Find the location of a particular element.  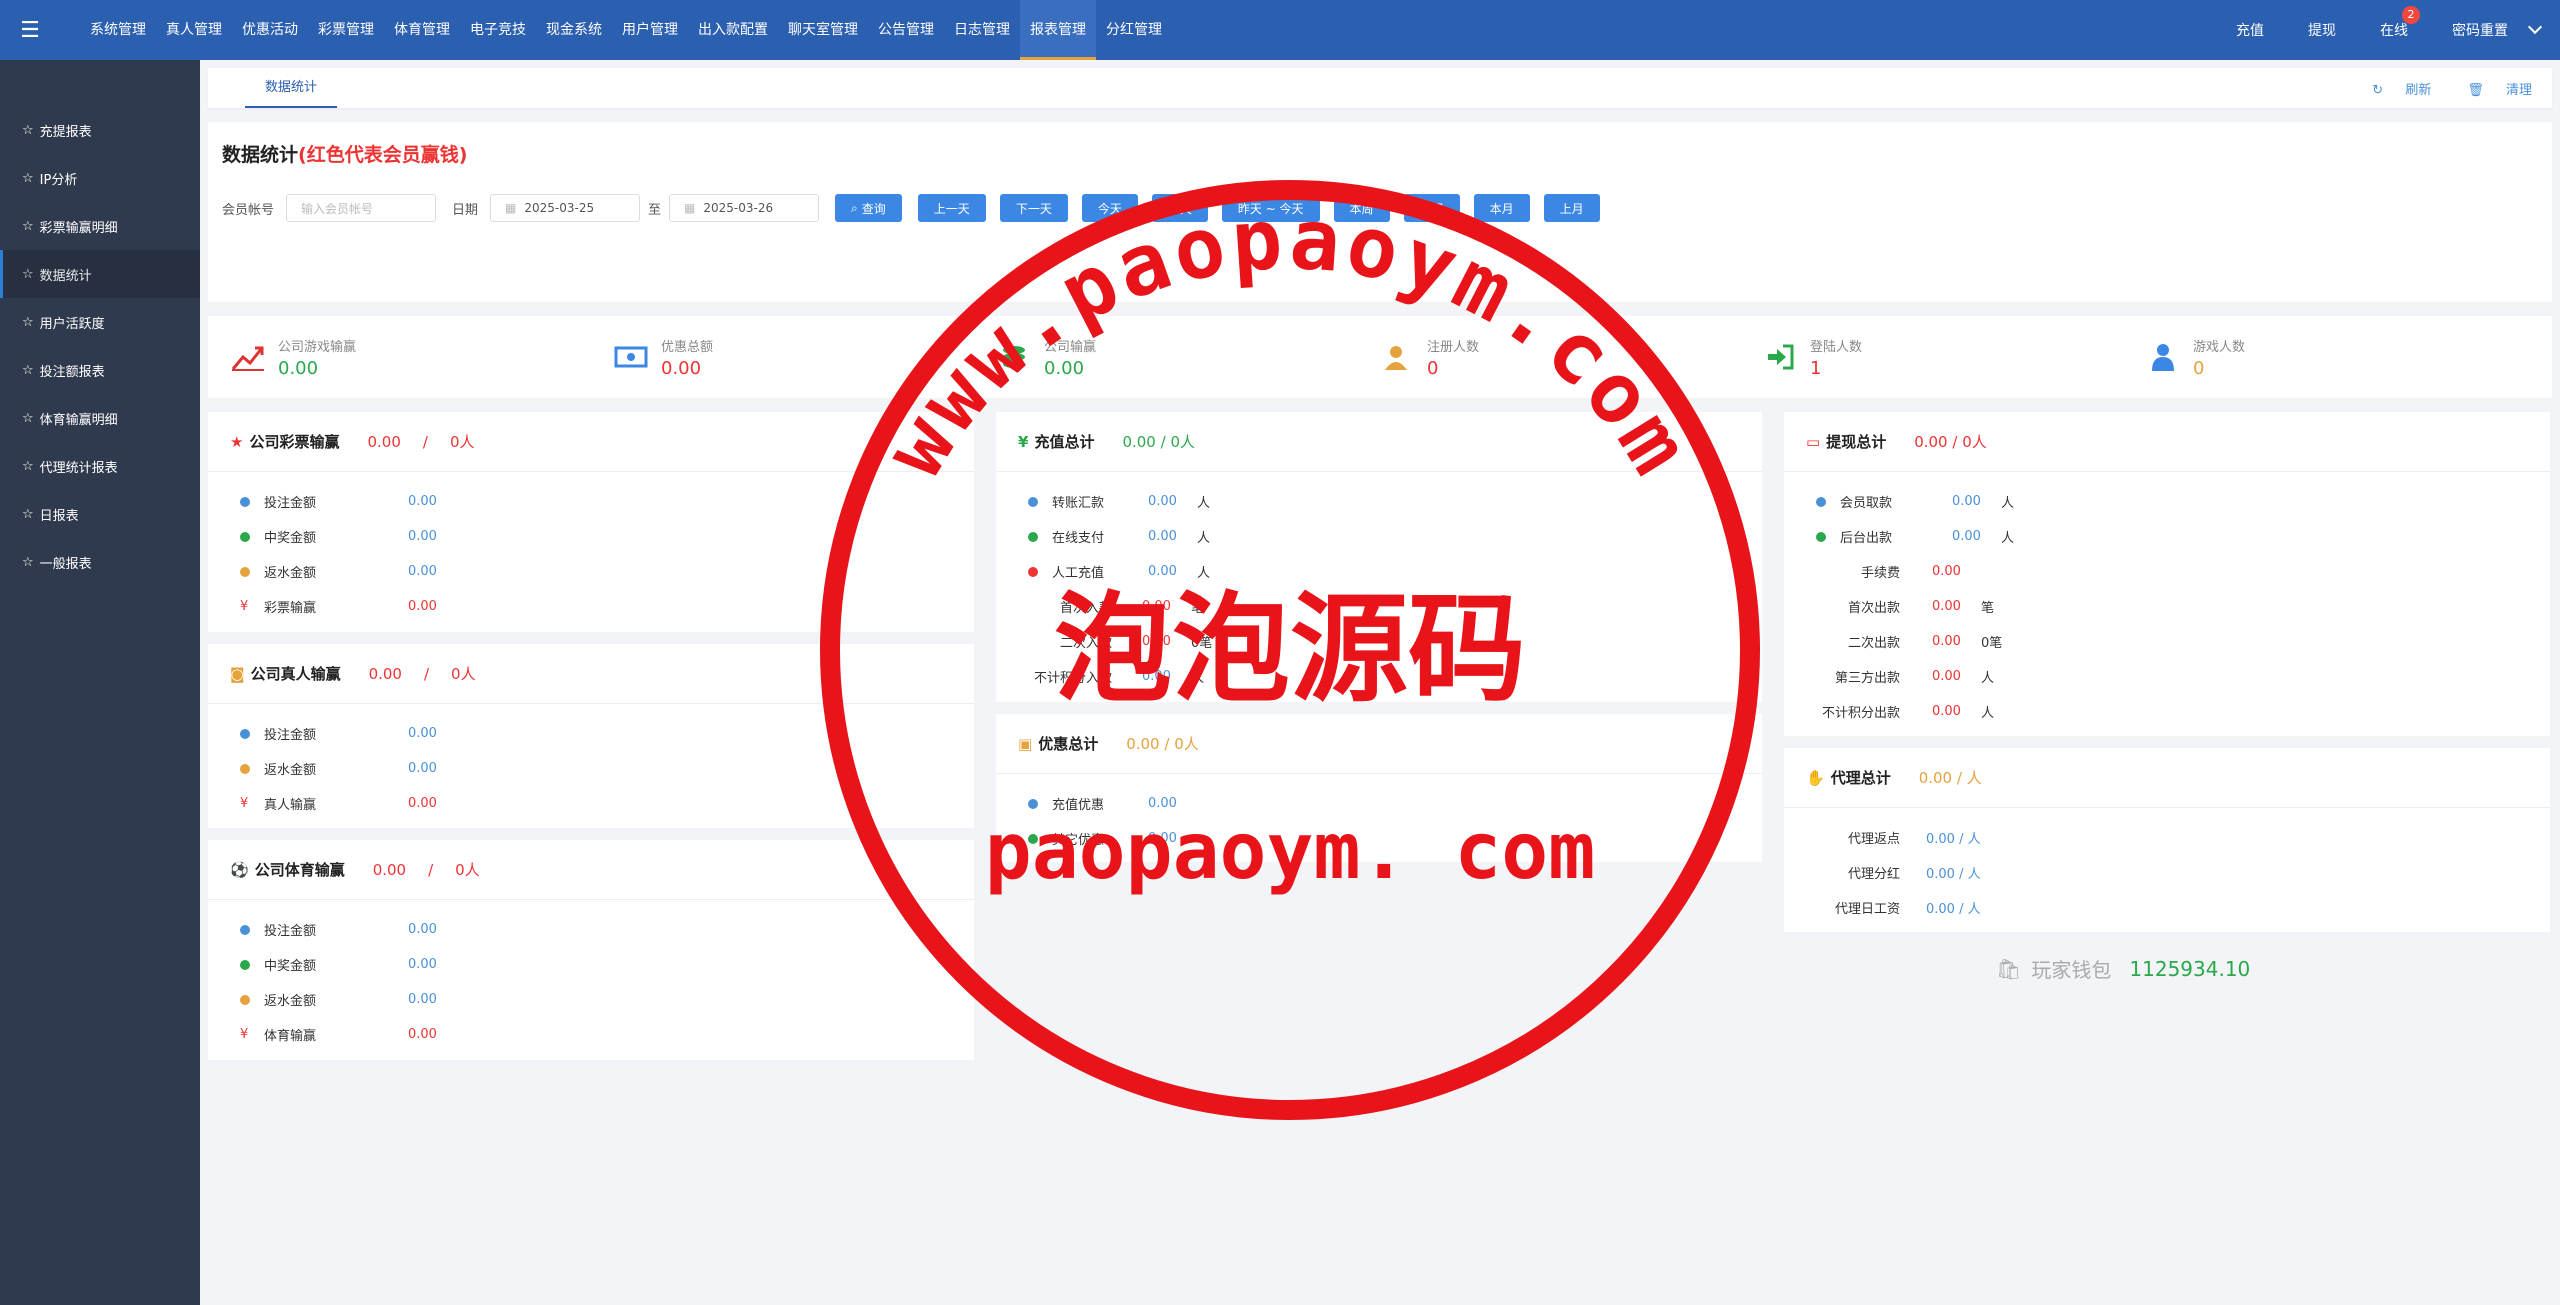

row-label: 手续费 is located at coordinates (1880, 573).